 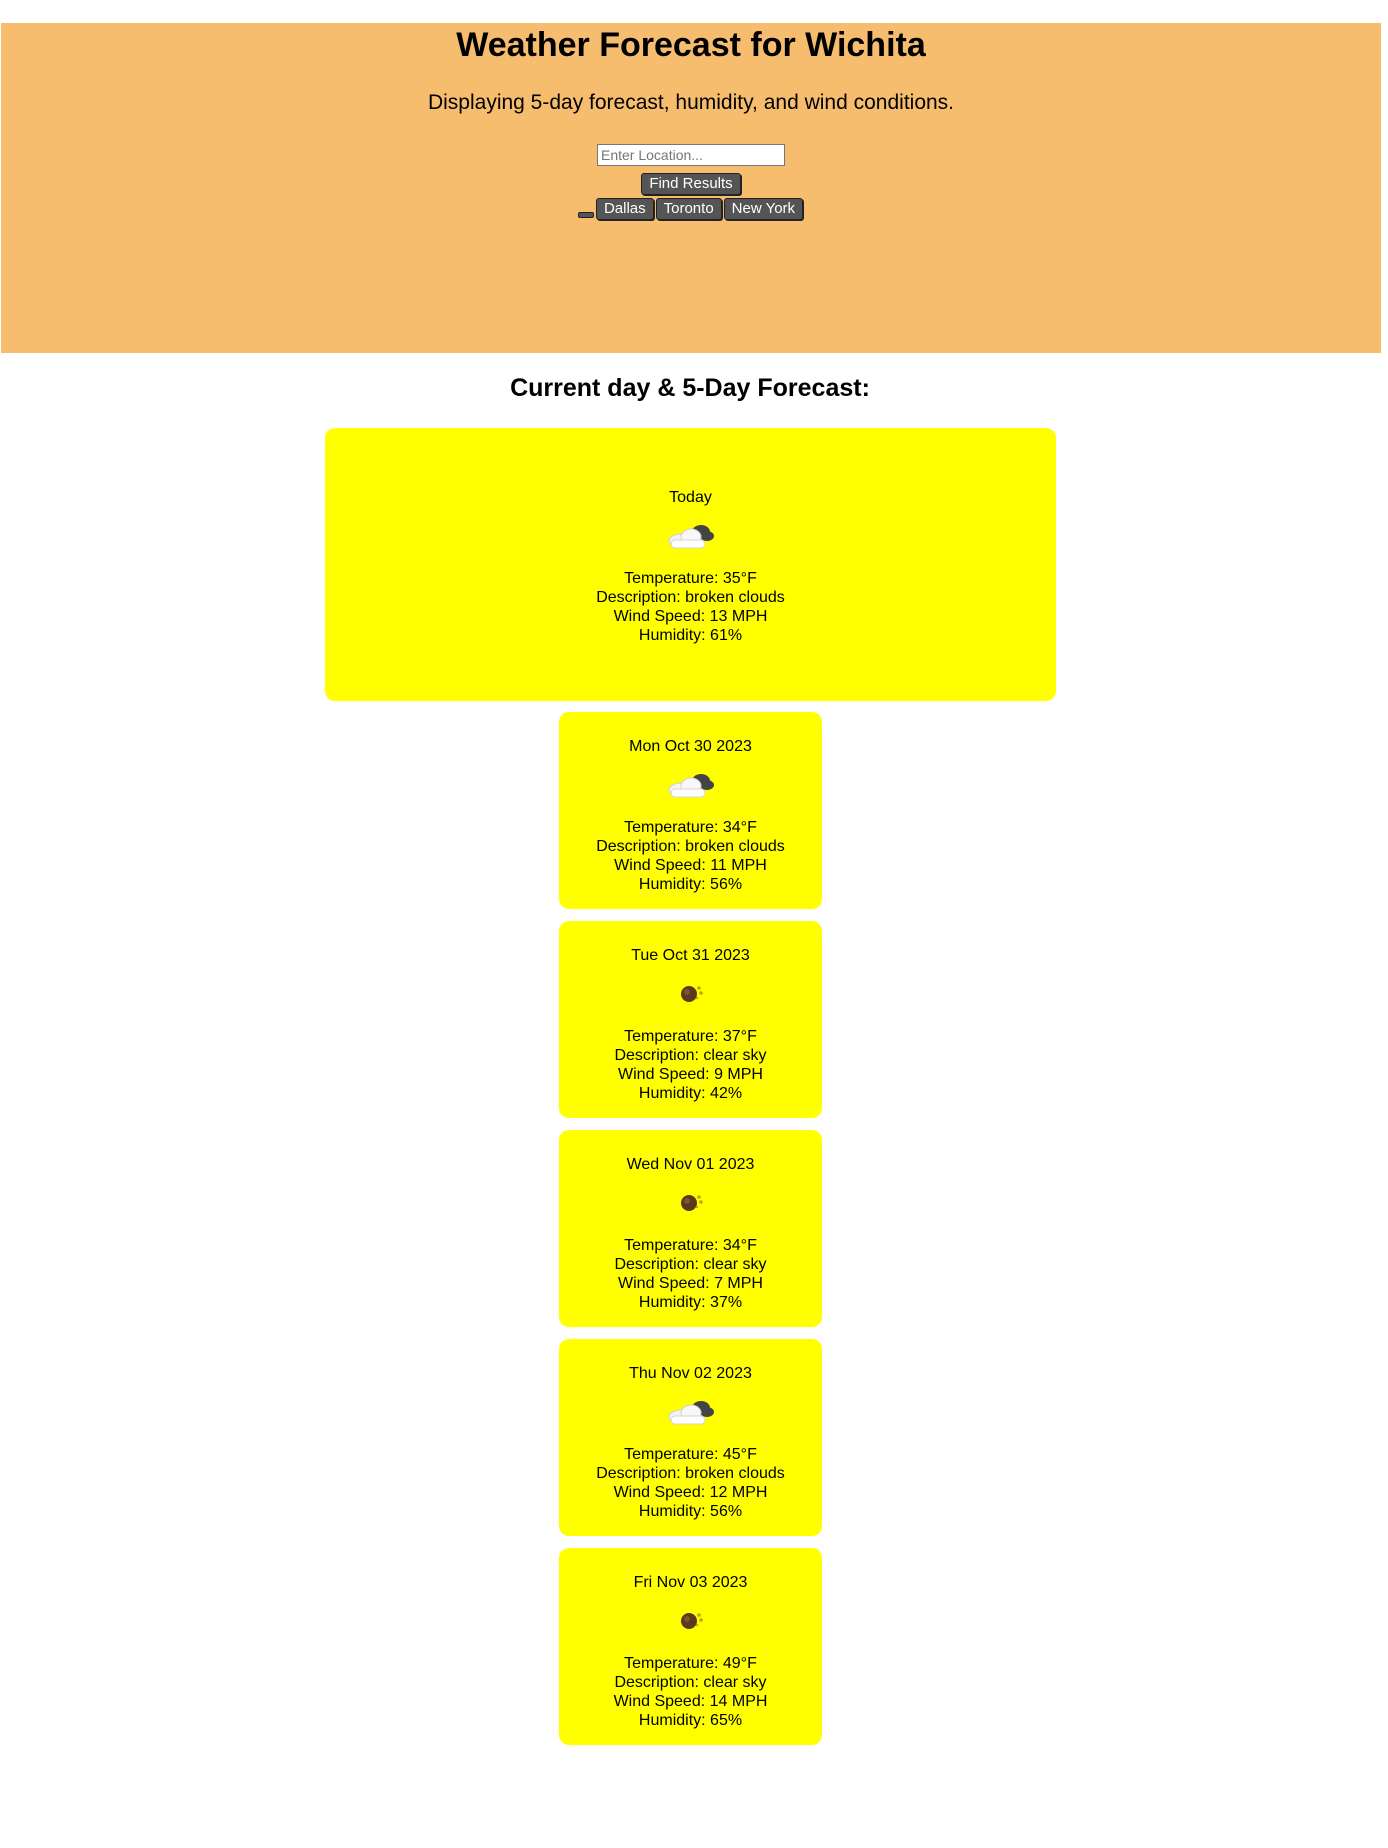 What do you see at coordinates (690, 1036) in the screenshot?
I see `card-temperature: Temperature: 37°F` at bounding box center [690, 1036].